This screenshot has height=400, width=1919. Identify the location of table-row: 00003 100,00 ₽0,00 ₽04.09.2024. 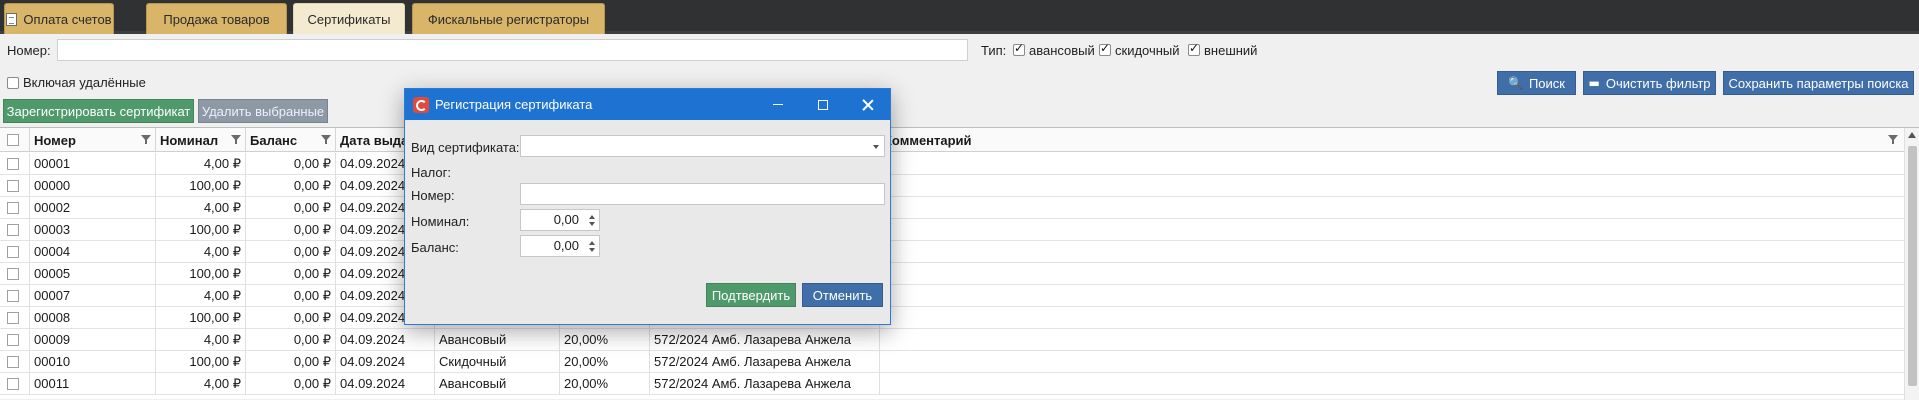
(952, 230).